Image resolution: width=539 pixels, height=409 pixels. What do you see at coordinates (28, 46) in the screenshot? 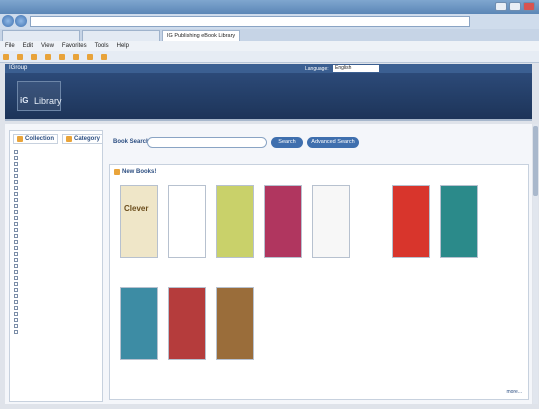
I see `menu-edit: Edit` at bounding box center [28, 46].